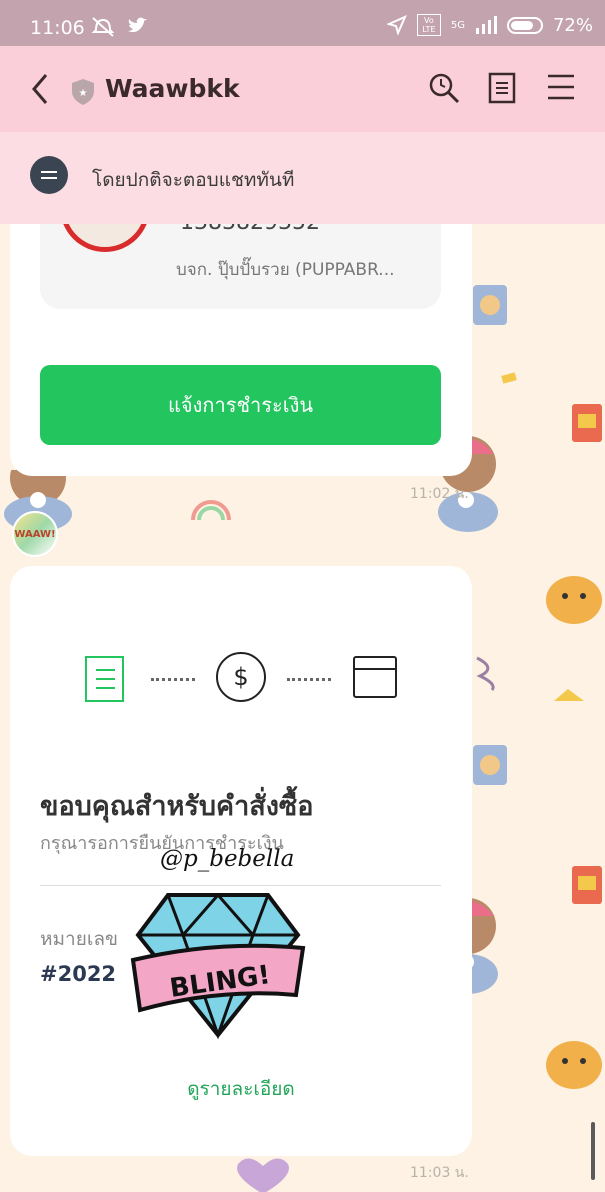 This screenshot has height=1200, width=605. Describe the element at coordinates (502, 88) in the screenshot. I see `note-icon` at that location.